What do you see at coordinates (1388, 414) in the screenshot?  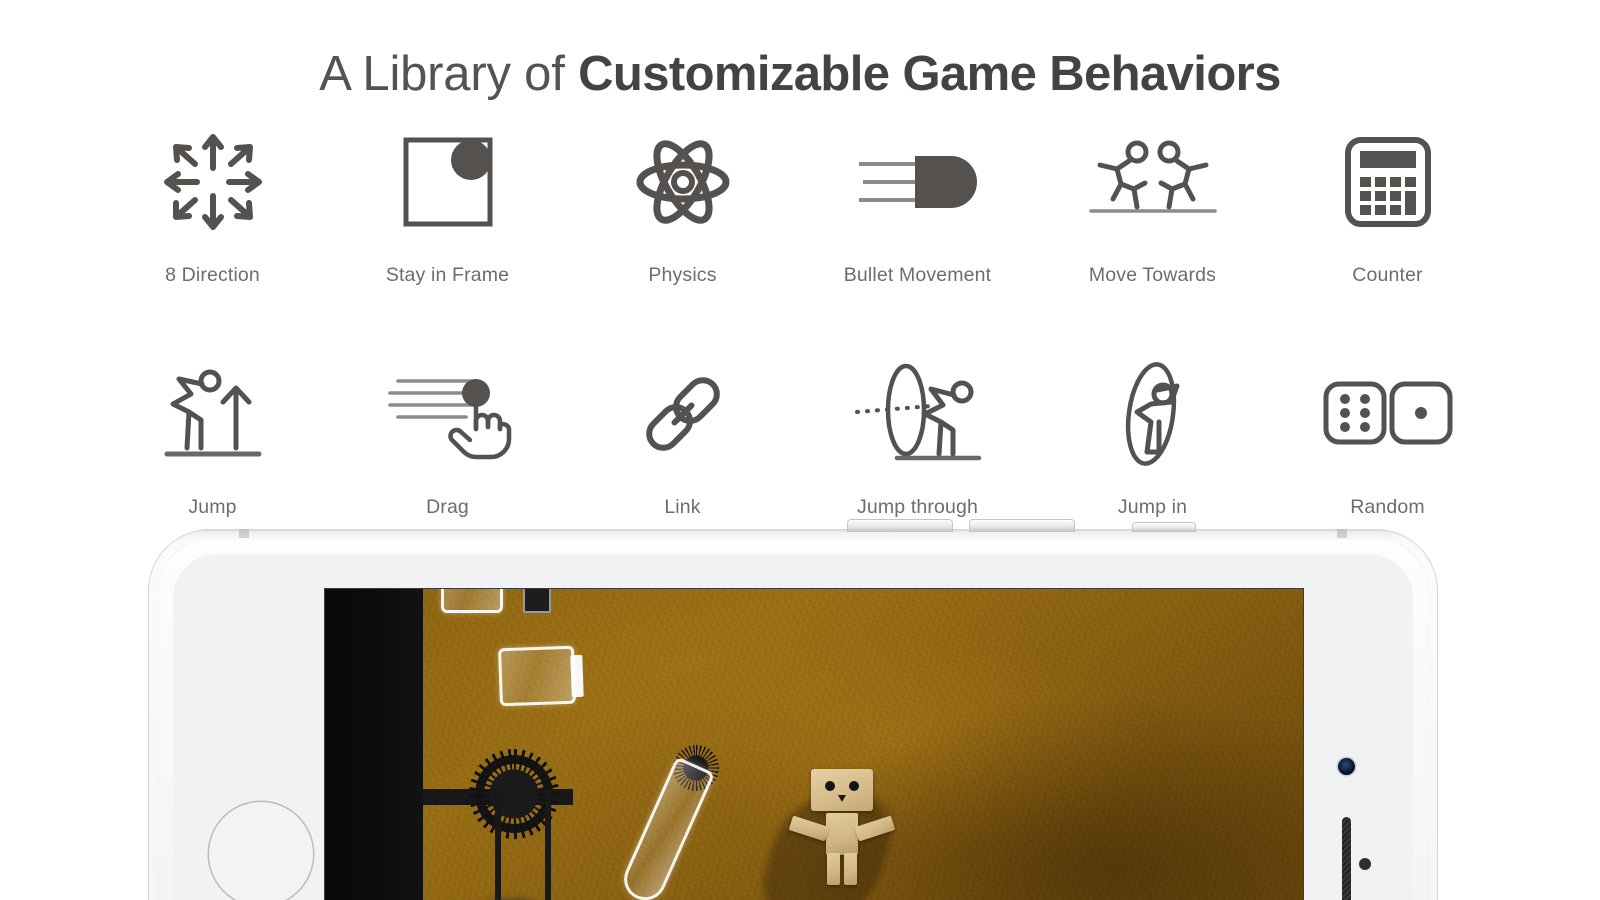 I see `two-dice-icon` at bounding box center [1388, 414].